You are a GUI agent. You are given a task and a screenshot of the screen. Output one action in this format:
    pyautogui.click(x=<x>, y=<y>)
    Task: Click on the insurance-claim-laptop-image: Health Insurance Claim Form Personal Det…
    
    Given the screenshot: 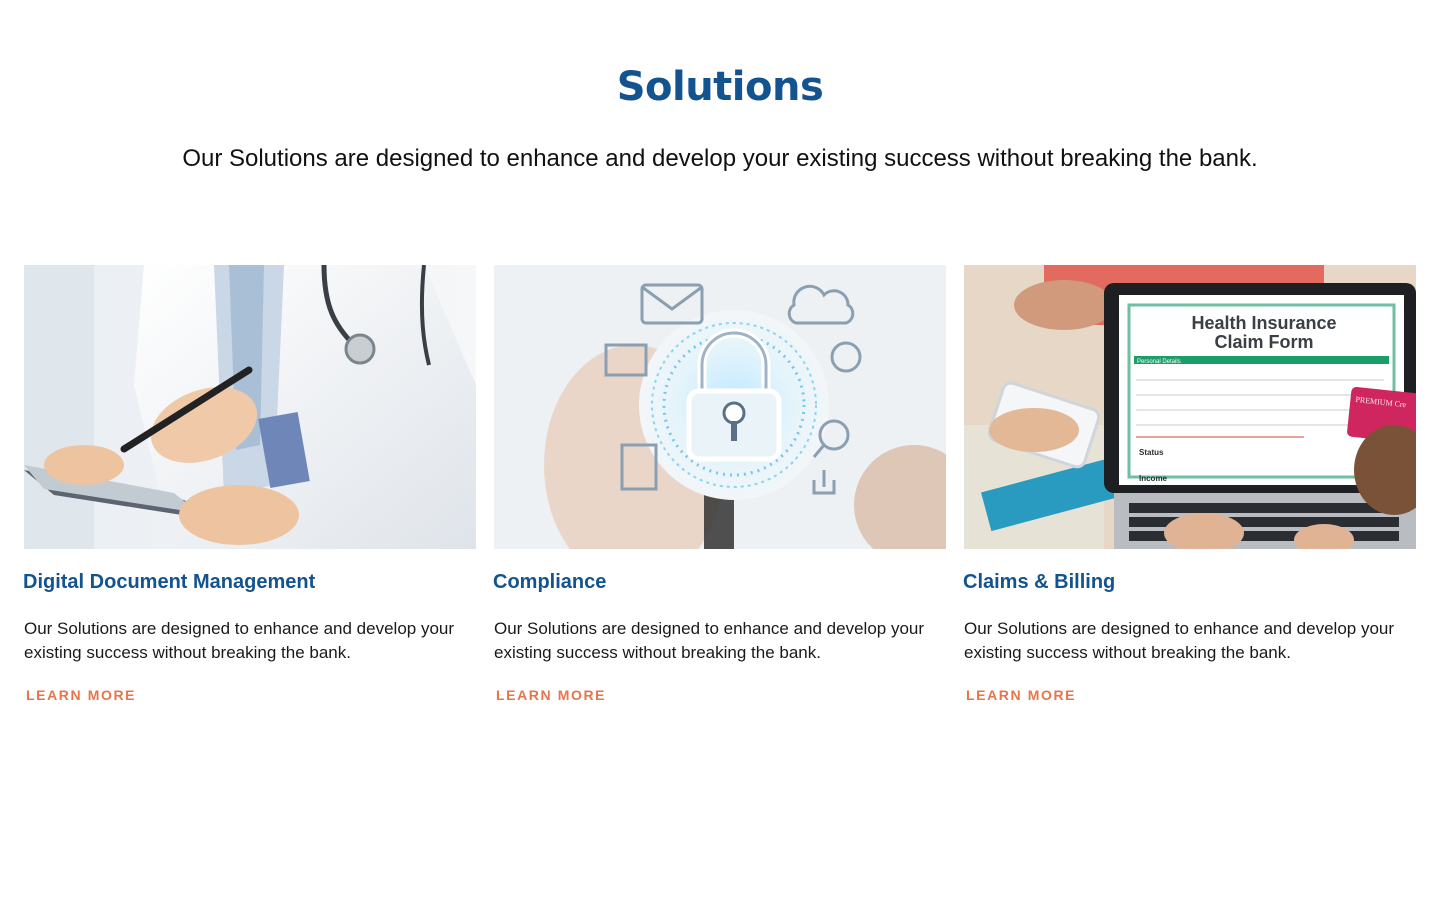 What is the action you would take?
    pyautogui.click(x=1190, y=407)
    